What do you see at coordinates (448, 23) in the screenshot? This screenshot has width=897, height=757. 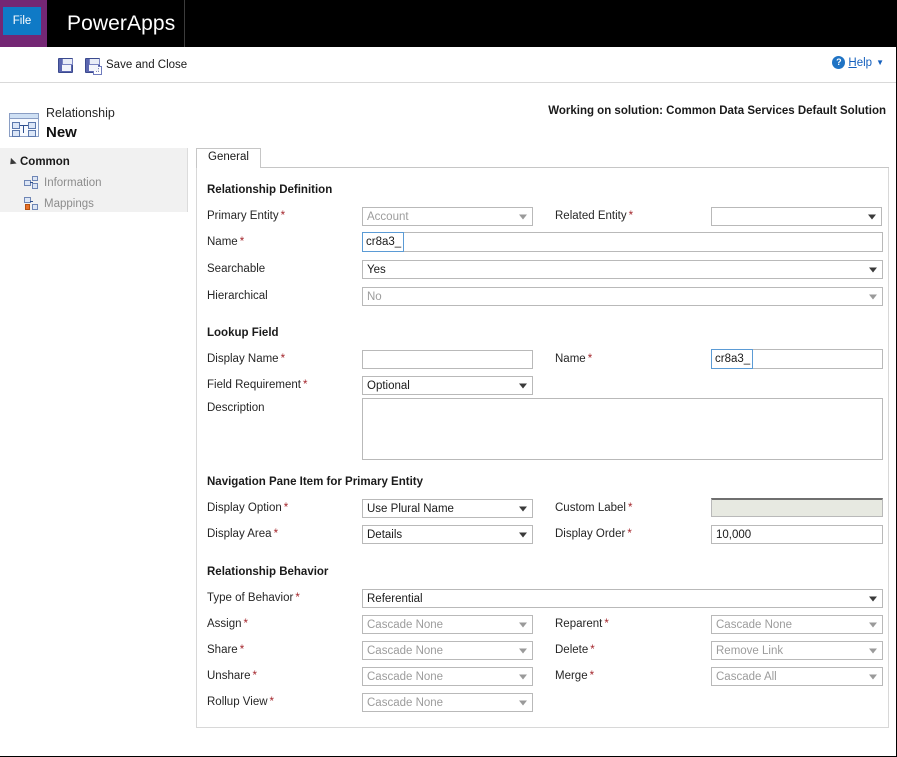 I see `suite-bar: PowerApps` at bounding box center [448, 23].